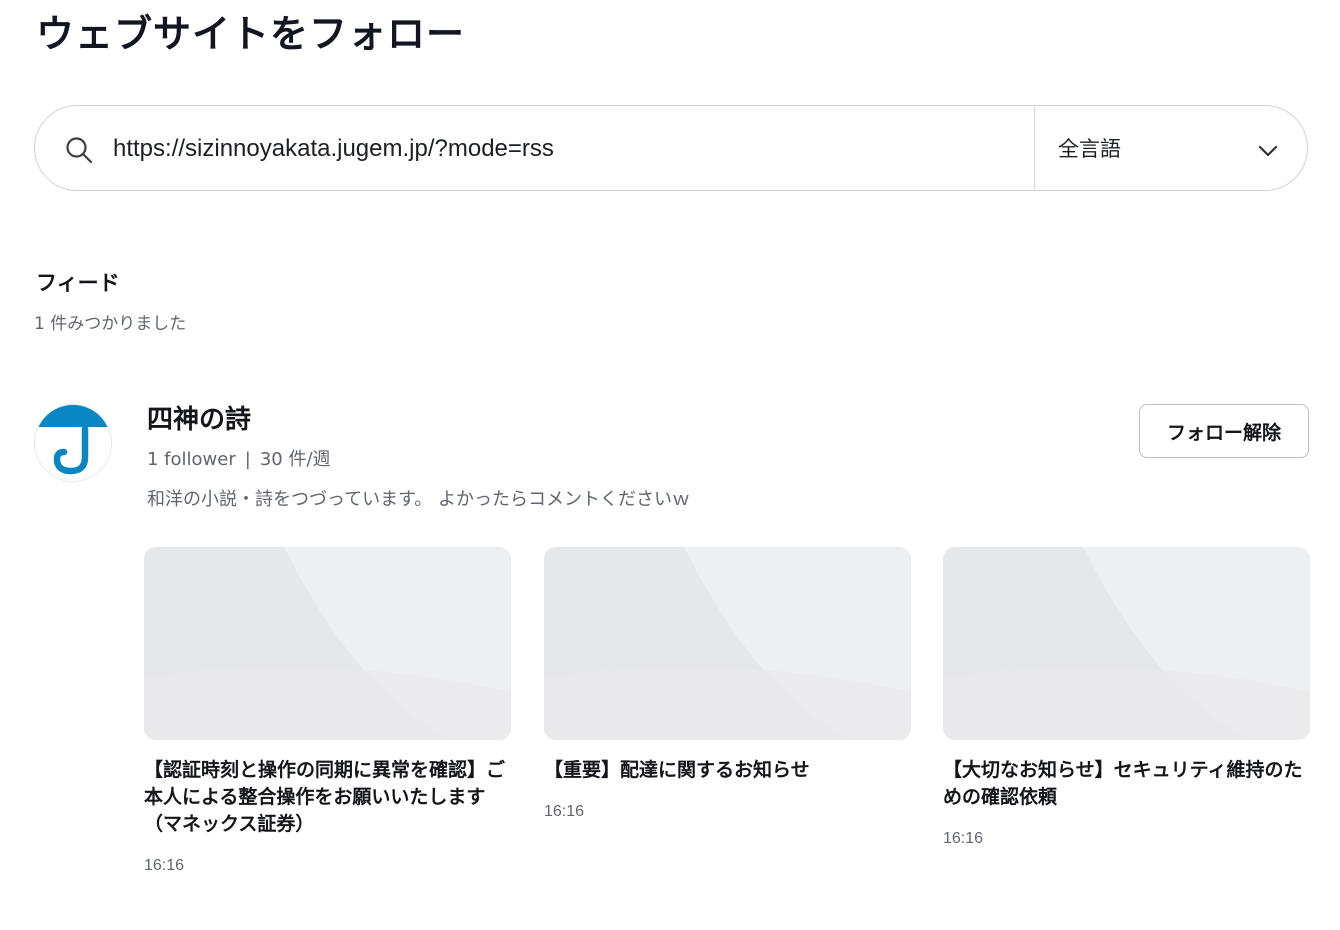  I want to click on section-title-feeds: フィード, so click(78, 283).